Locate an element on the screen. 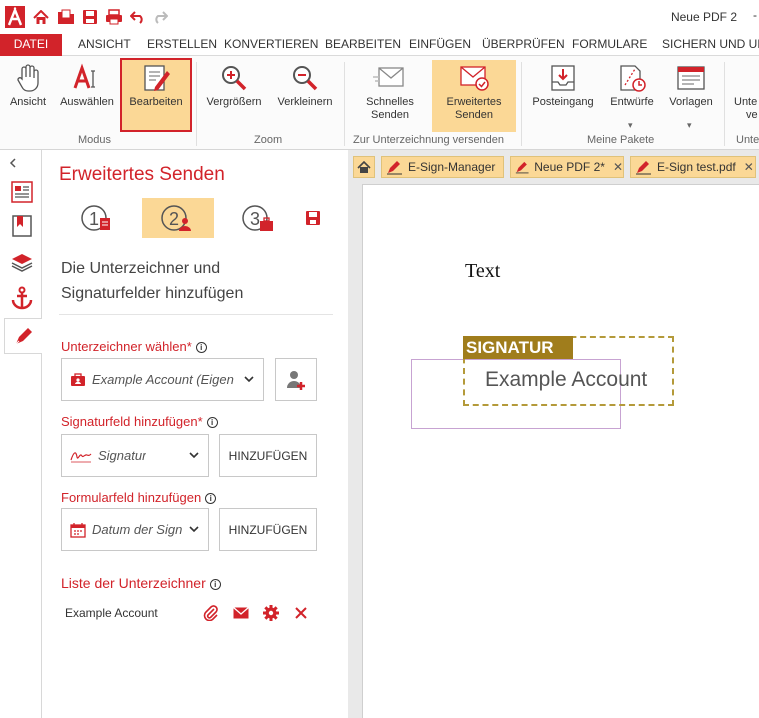 This screenshot has height=718, width=759. minimize-button: - is located at coordinates (755, 15).